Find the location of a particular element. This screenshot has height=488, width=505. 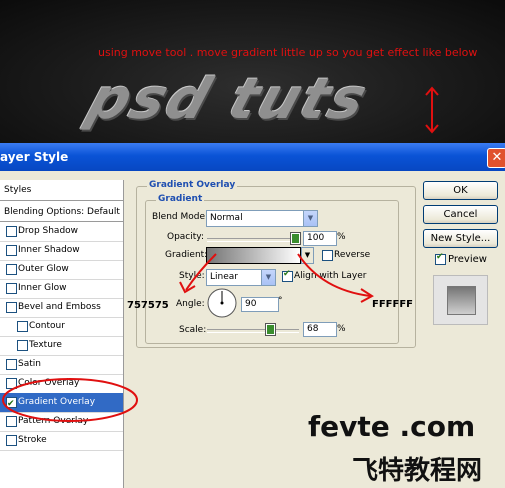

highlight-circle-icon is located at coordinates (70, 400).